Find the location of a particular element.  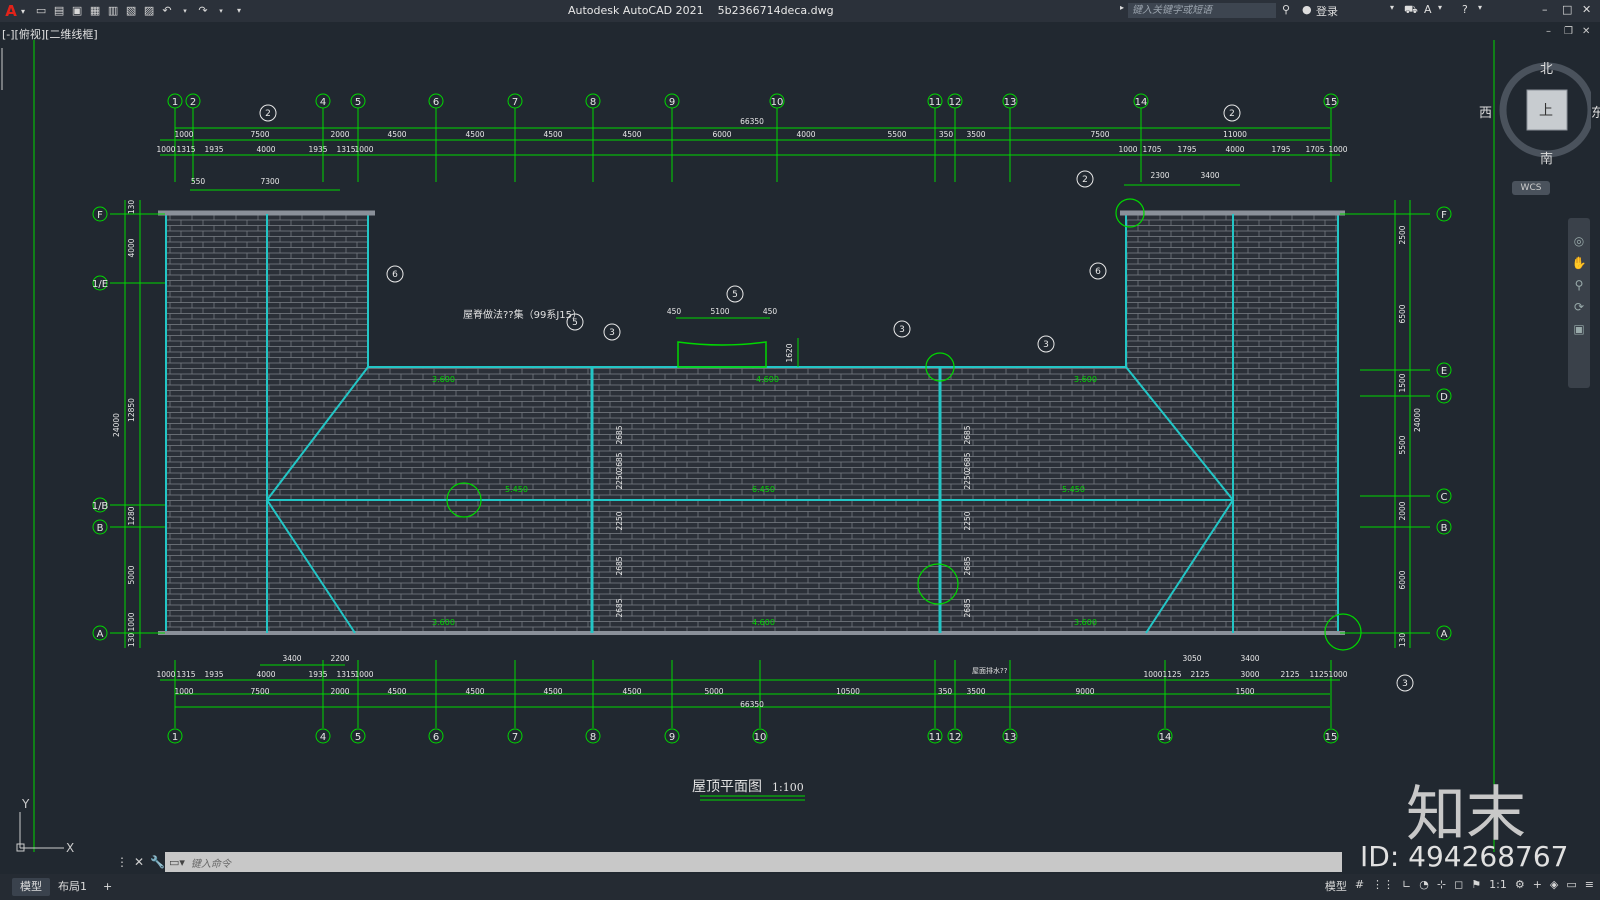

plus-icon: + is located at coordinates (1537, 886).